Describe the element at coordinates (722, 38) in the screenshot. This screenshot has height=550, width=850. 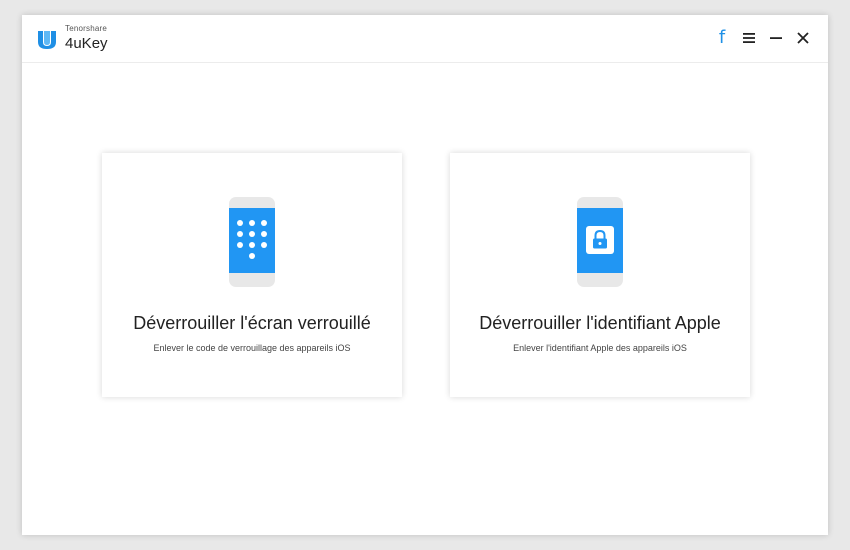
I see `facebook-icon: f` at that location.